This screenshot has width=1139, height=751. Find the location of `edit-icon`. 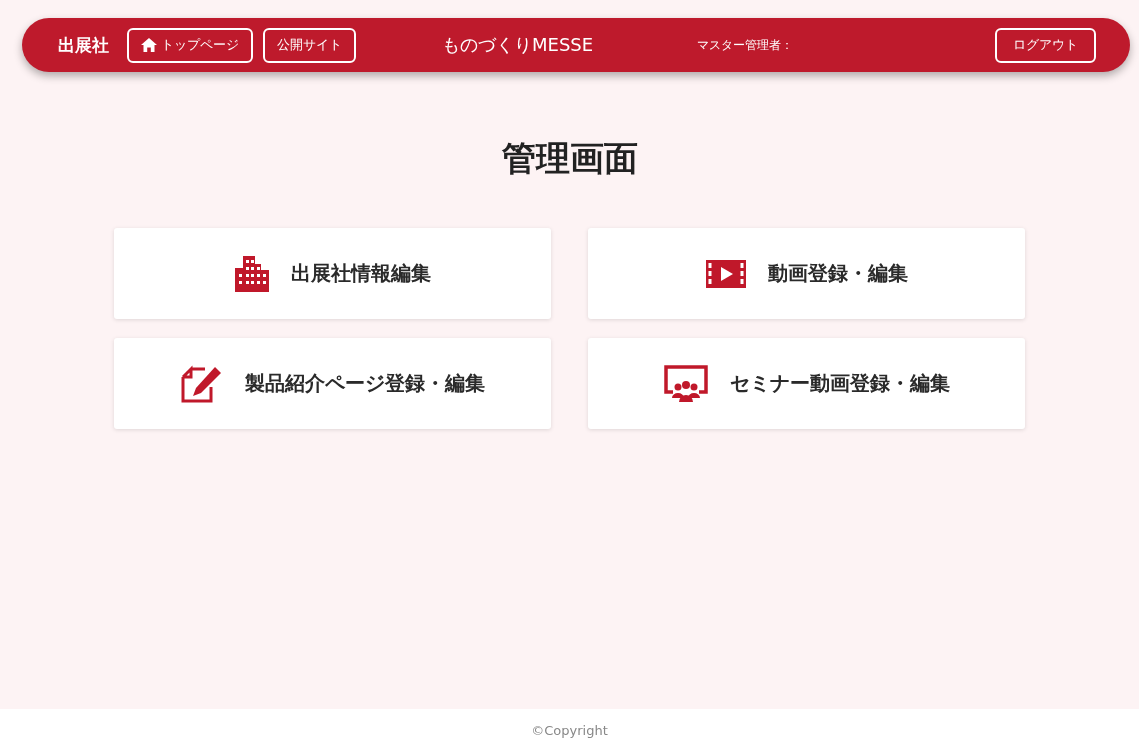

edit-icon is located at coordinates (201, 383).